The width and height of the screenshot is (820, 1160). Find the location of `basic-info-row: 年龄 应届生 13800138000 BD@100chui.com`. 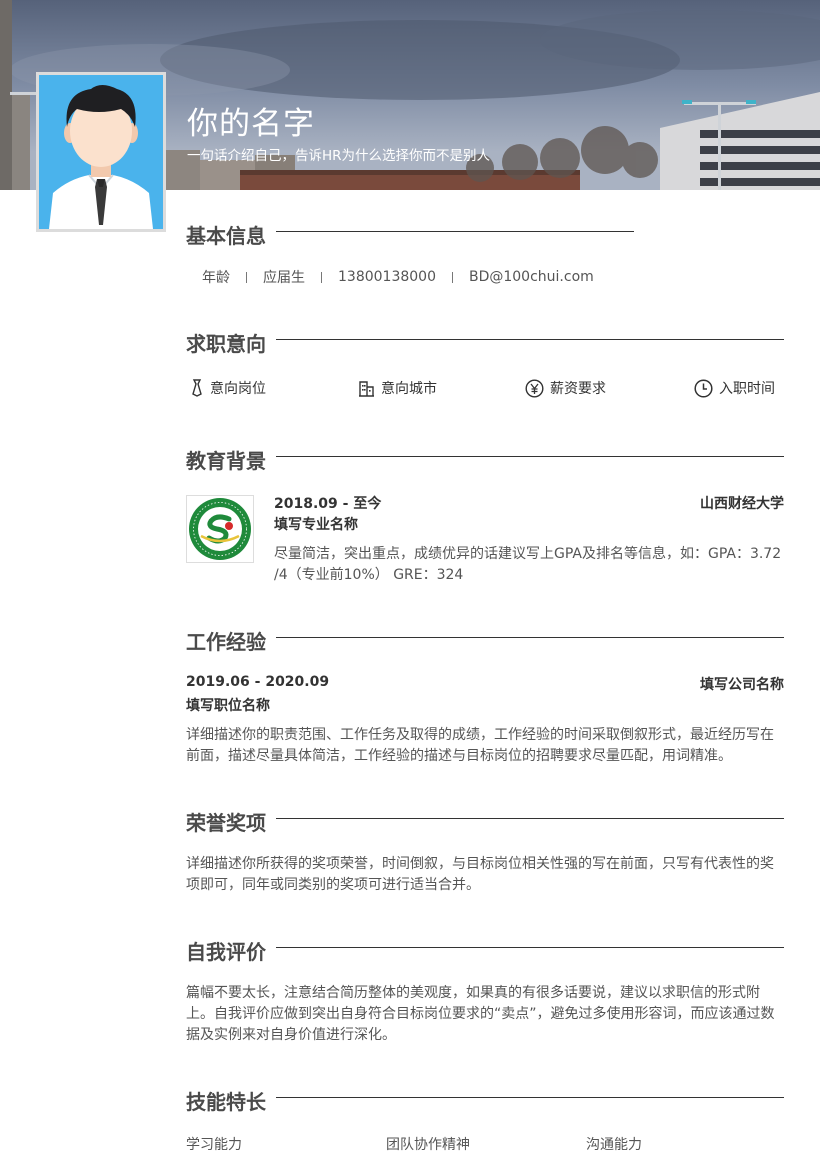

basic-info-row: 年龄 应届生 13800138000 BD@100chui.com is located at coordinates (398, 277).